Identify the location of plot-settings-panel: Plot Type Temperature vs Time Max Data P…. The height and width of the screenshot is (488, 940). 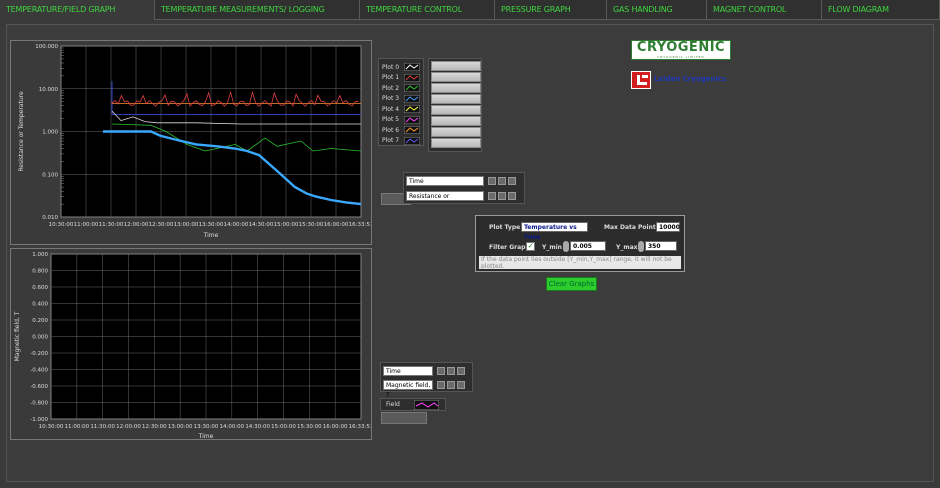
(580, 243).